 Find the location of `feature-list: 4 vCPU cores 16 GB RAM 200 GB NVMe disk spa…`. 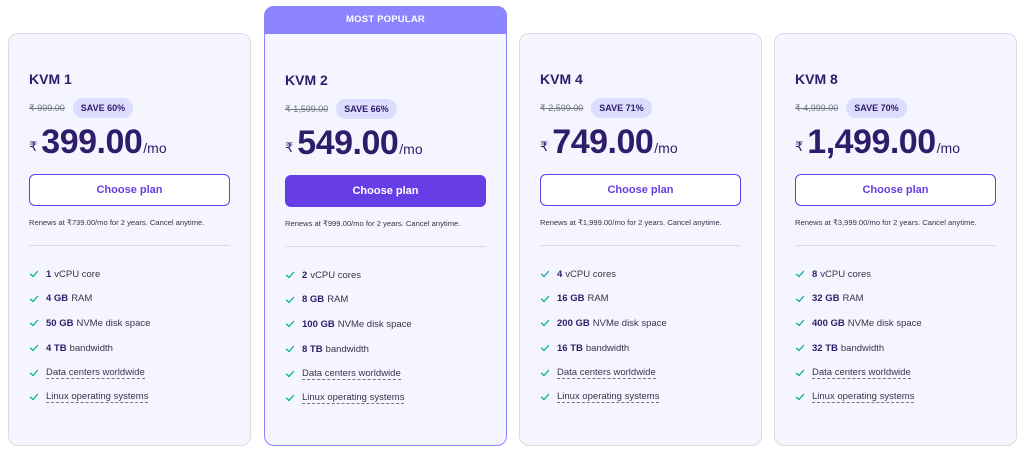

feature-list: 4 vCPU cores 16 GB RAM 200 GB NVMe disk spa… is located at coordinates (640, 336).